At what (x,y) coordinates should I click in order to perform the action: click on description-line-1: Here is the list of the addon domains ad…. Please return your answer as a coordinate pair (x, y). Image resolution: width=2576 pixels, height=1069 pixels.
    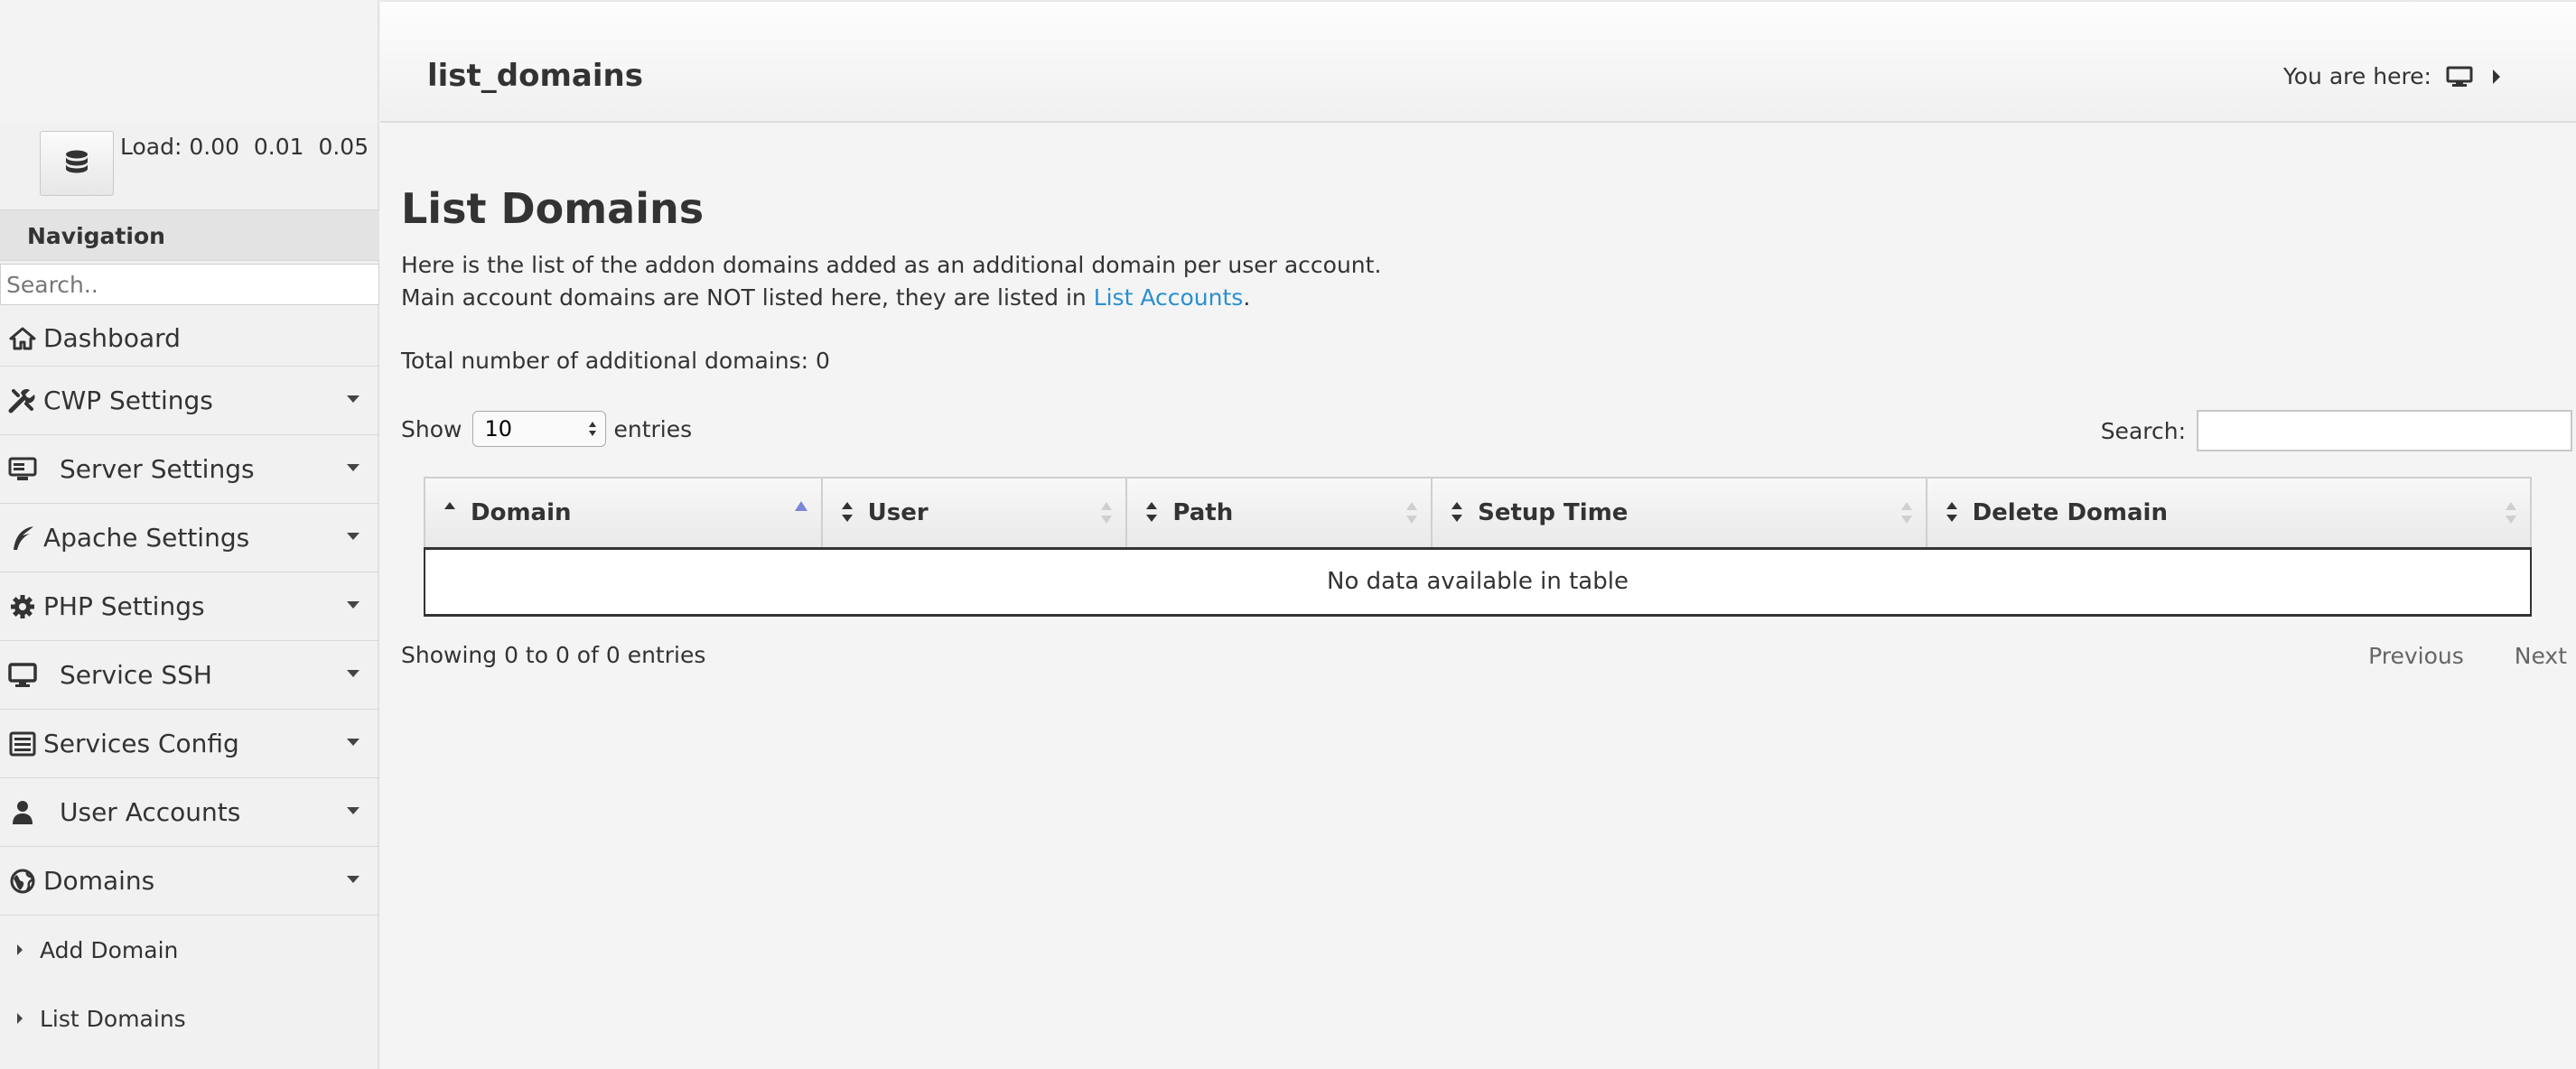
    Looking at the image, I should click on (891, 265).